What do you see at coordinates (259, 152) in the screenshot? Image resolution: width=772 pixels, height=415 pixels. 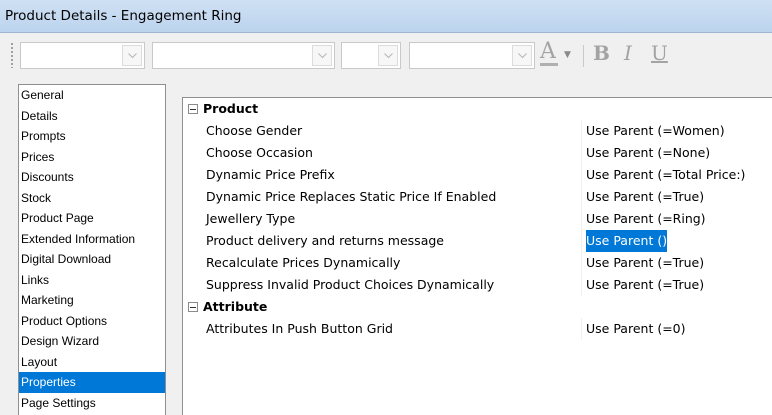 I see `property-name: Choose Occasion` at bounding box center [259, 152].